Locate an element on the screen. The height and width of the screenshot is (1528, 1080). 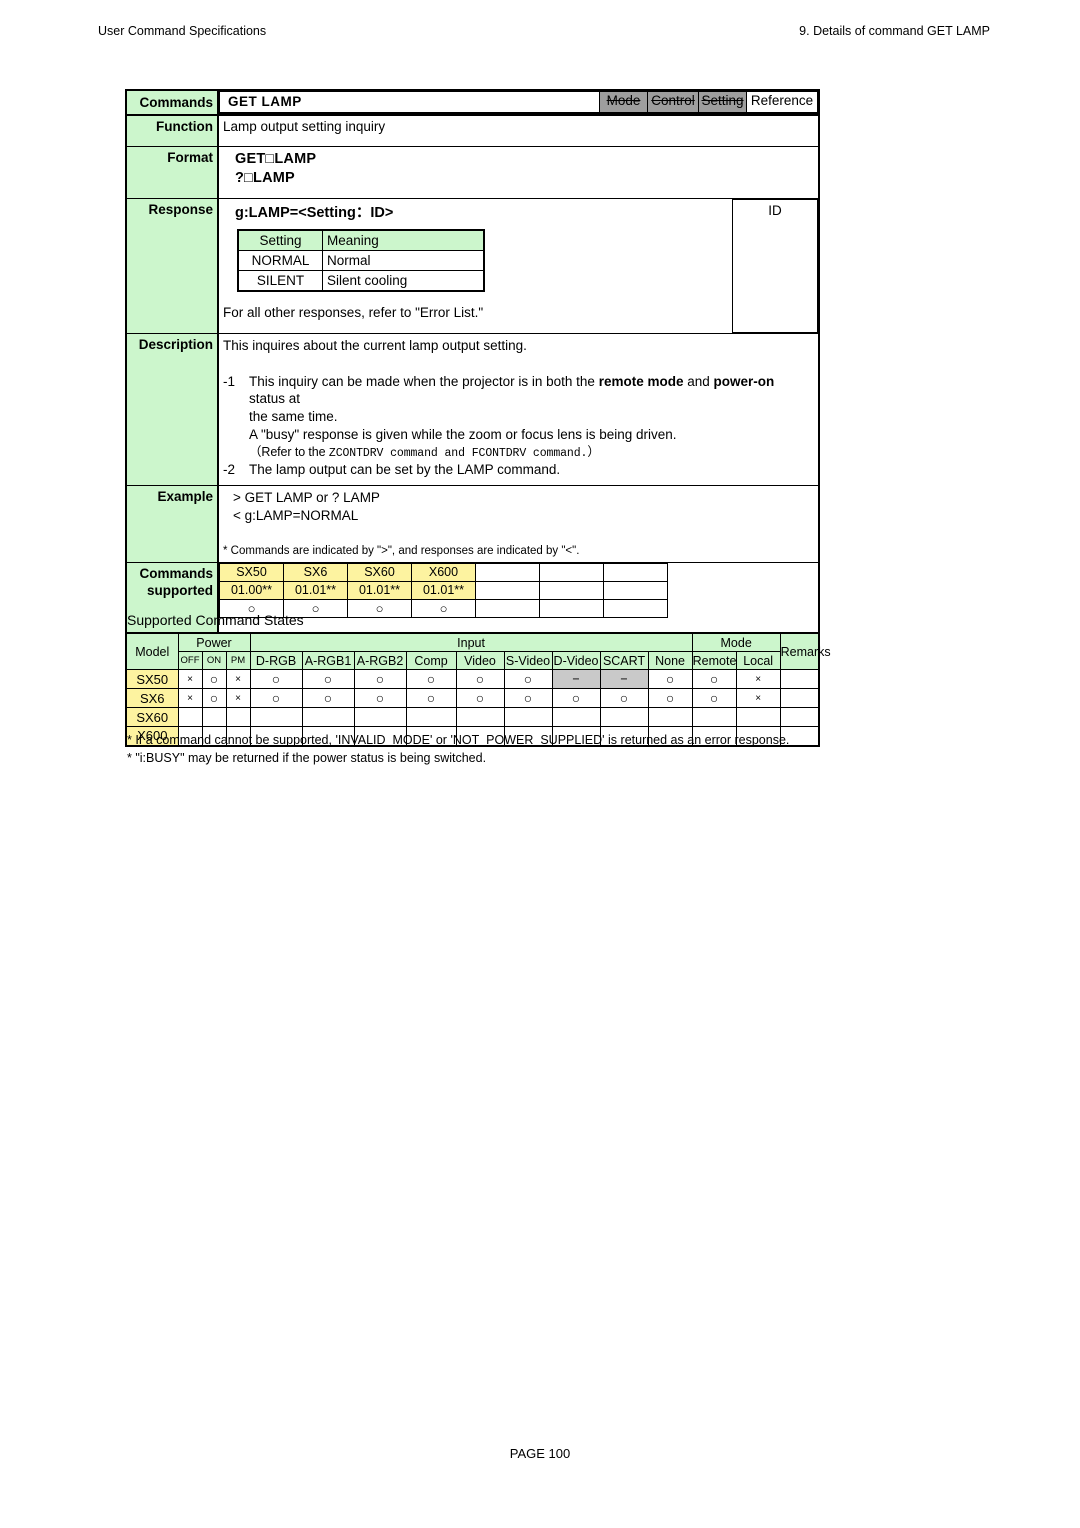
description-item-2-number: -2 is located at coordinates (229, 469).